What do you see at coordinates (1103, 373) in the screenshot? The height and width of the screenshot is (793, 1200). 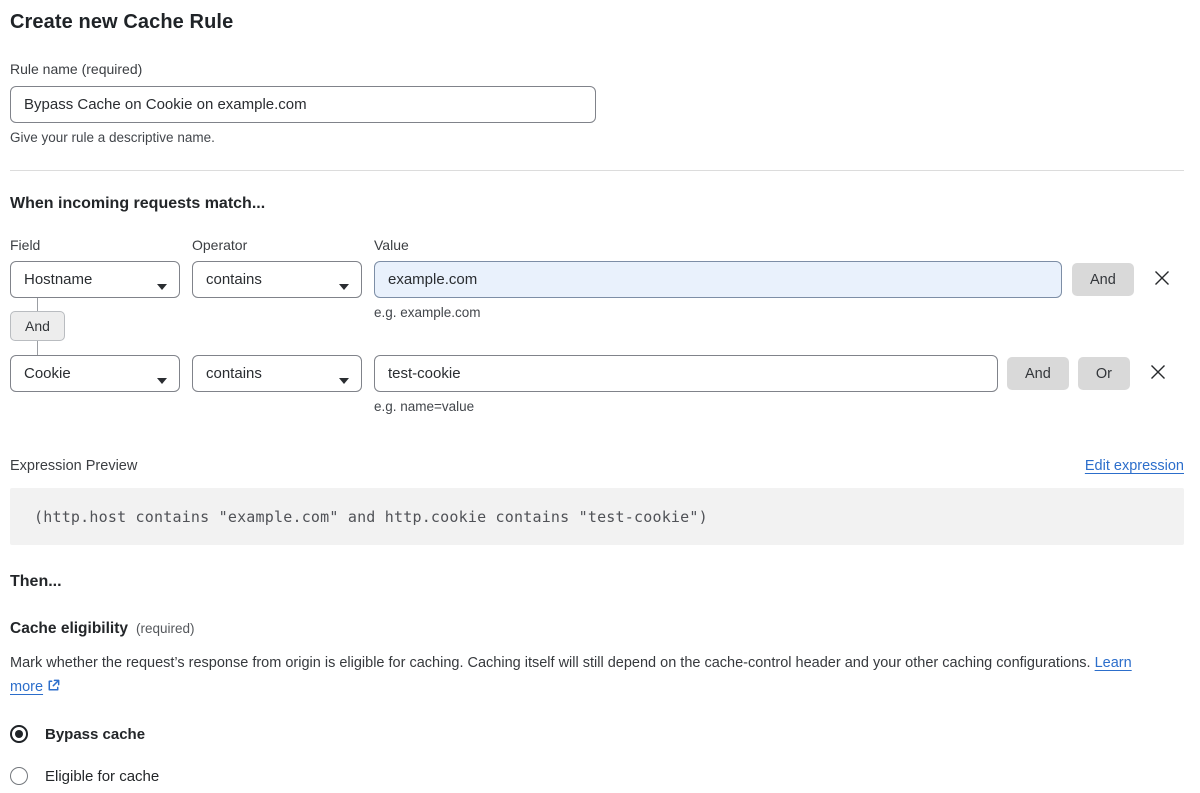 I see `or-button-row-2: Or` at bounding box center [1103, 373].